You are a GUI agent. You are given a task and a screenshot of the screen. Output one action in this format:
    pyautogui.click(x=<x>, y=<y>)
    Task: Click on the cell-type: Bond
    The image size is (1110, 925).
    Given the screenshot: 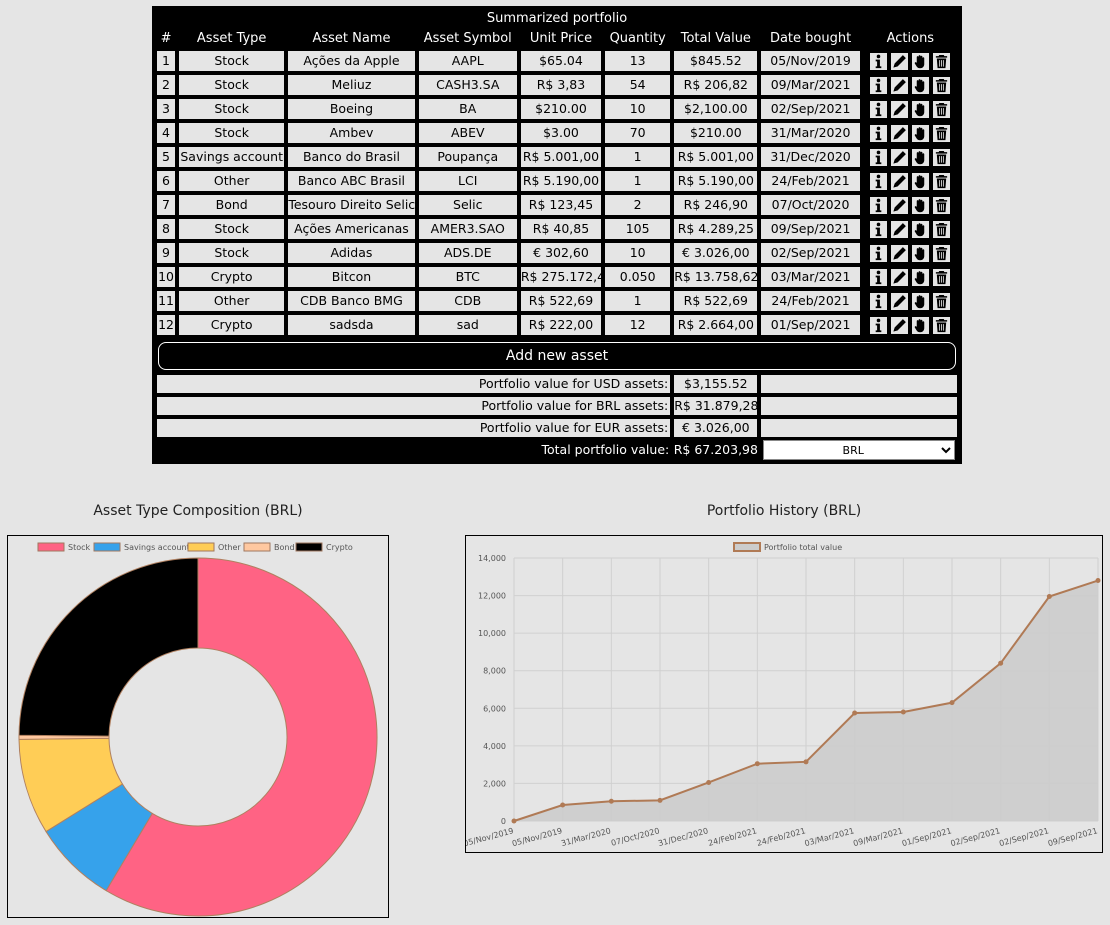 What is the action you would take?
    pyautogui.click(x=232, y=205)
    